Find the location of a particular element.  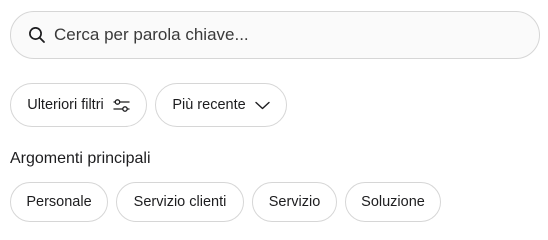

topics-title: Argomenti principali is located at coordinates (80, 158).